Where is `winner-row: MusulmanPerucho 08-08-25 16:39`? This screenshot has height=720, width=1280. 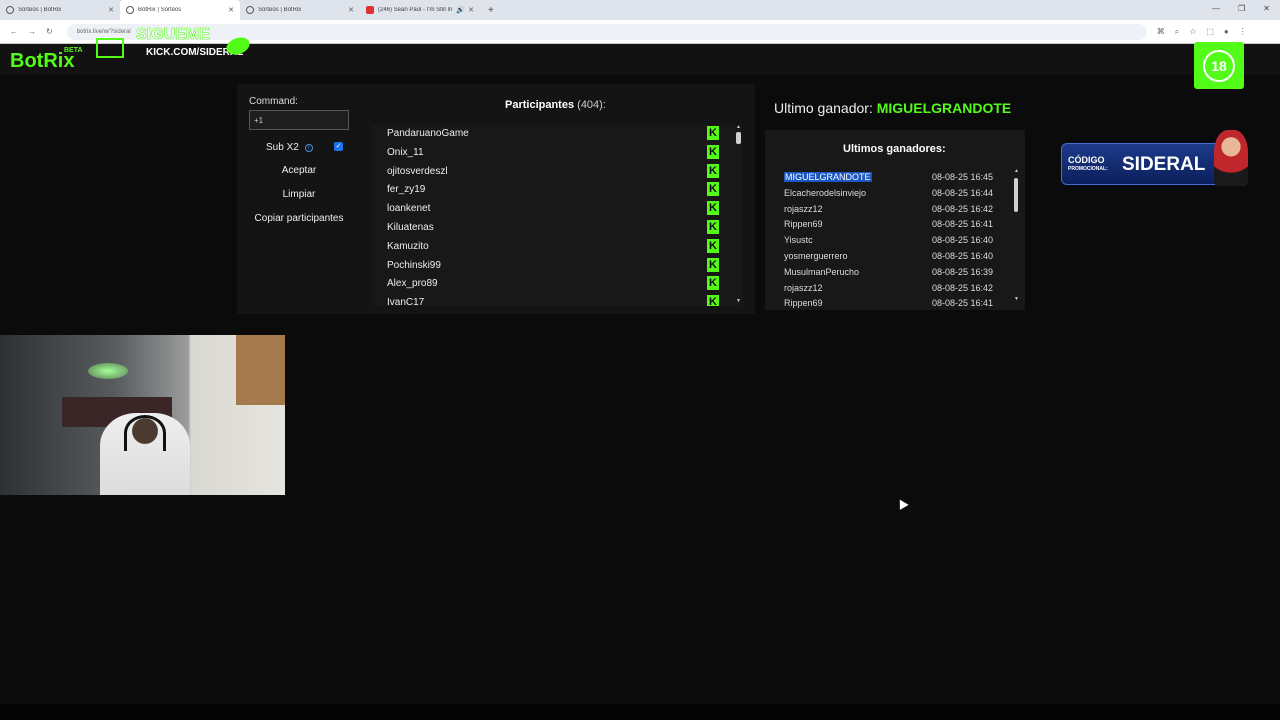 winner-row: MusulmanPerucho 08-08-25 16:39 is located at coordinates (894, 273).